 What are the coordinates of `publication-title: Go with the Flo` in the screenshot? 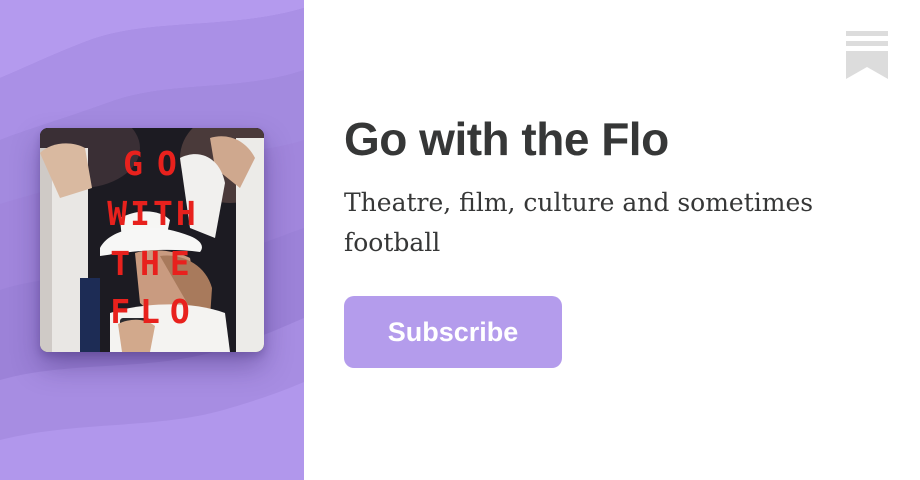 It's located at (506, 139).